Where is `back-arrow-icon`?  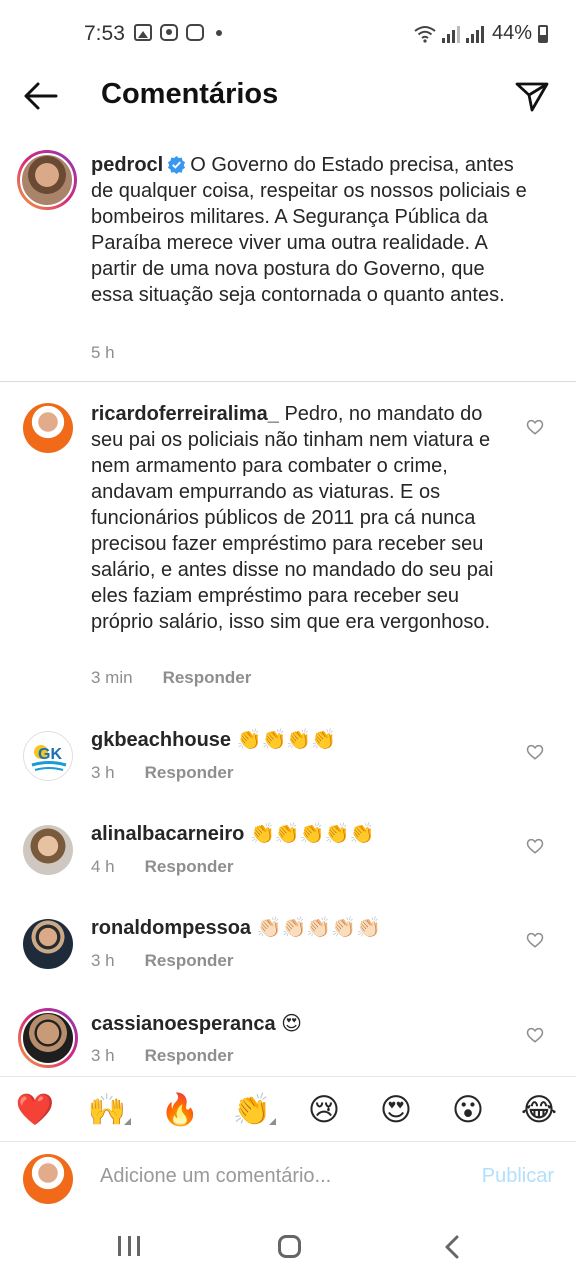 back-arrow-icon is located at coordinates (40, 96).